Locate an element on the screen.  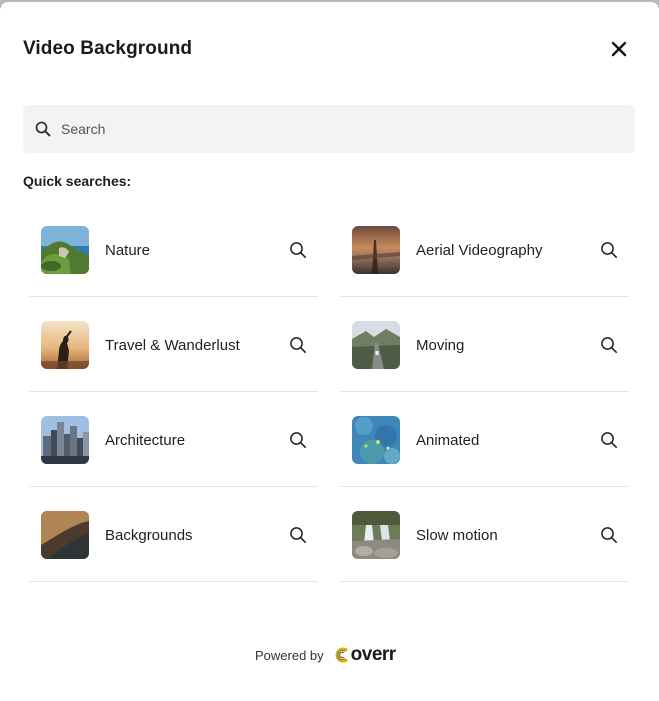
quick-search-label: Slow motion is located at coordinates (457, 535).